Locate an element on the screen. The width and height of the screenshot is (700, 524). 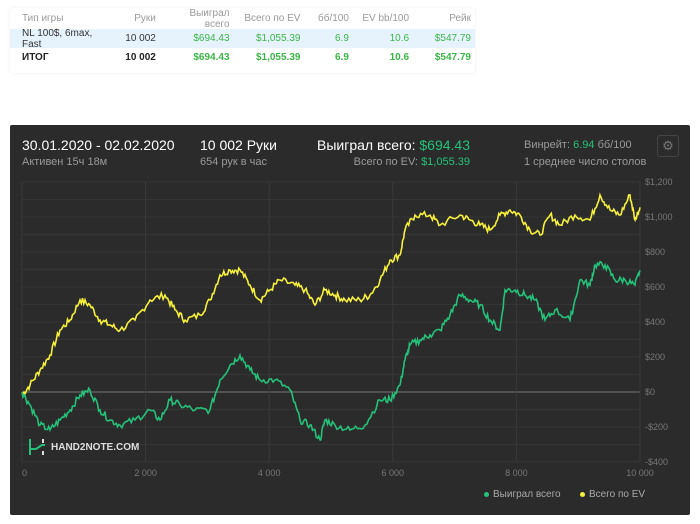
header-rake: Рейк is located at coordinates (444, 18).